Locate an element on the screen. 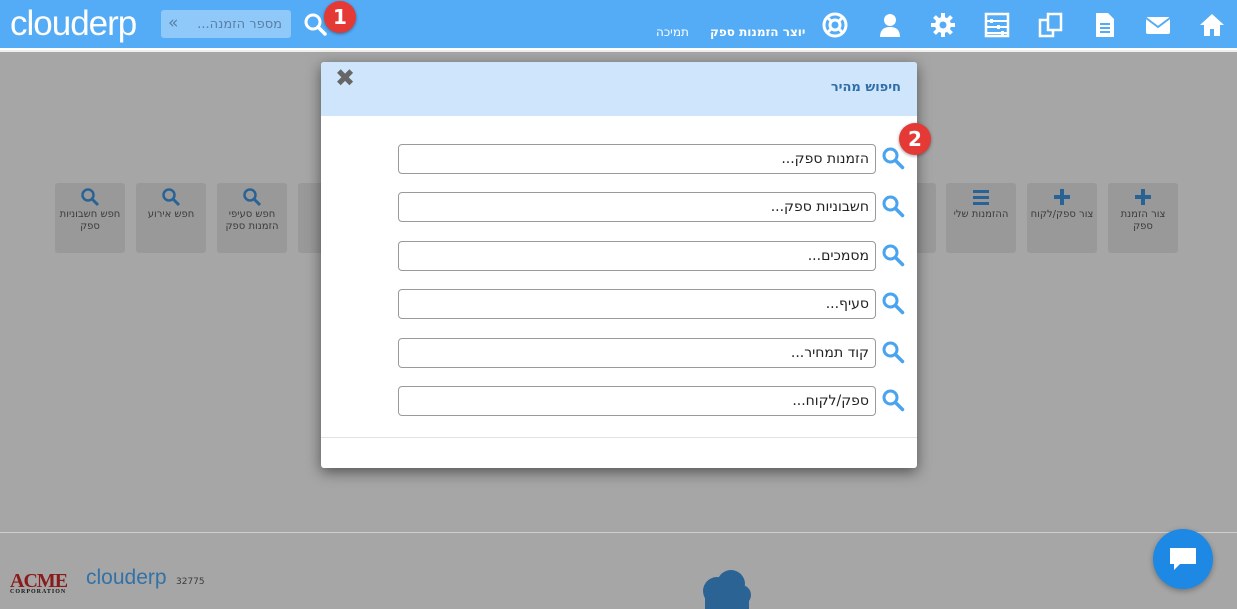  search-row-supplier-orders is located at coordinates (651, 159).